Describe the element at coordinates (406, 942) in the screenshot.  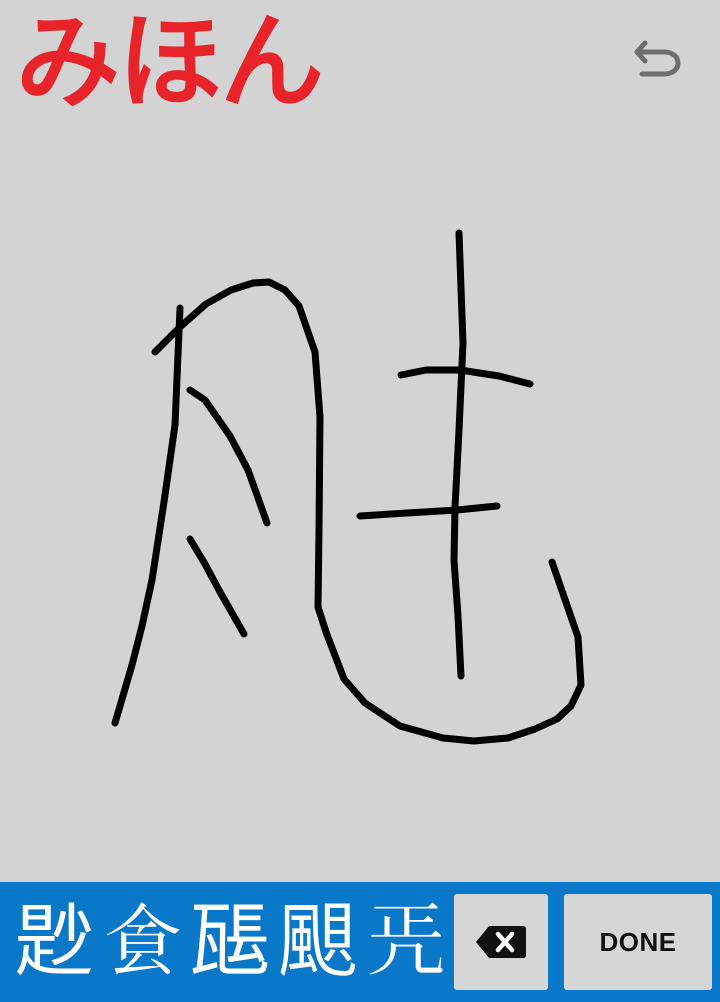
I see `candidate-character: 𠙁` at that location.